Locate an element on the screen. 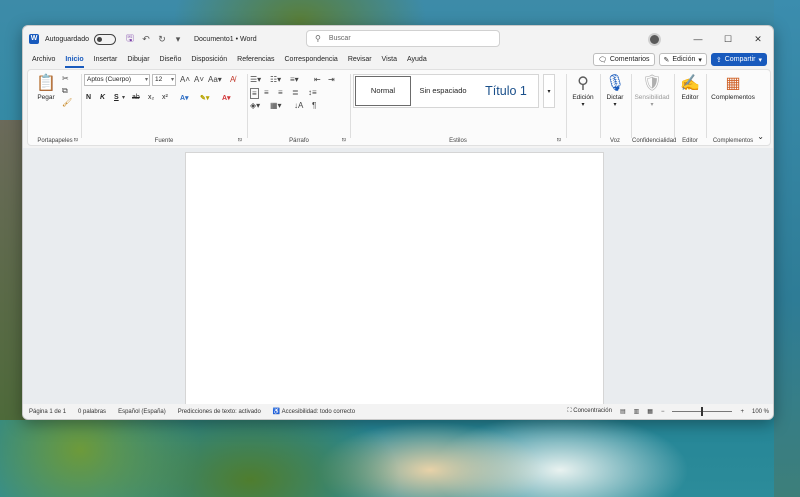 This screenshot has height=497, width=800. share-button: ⇪ Compartir ▾ is located at coordinates (738, 59).